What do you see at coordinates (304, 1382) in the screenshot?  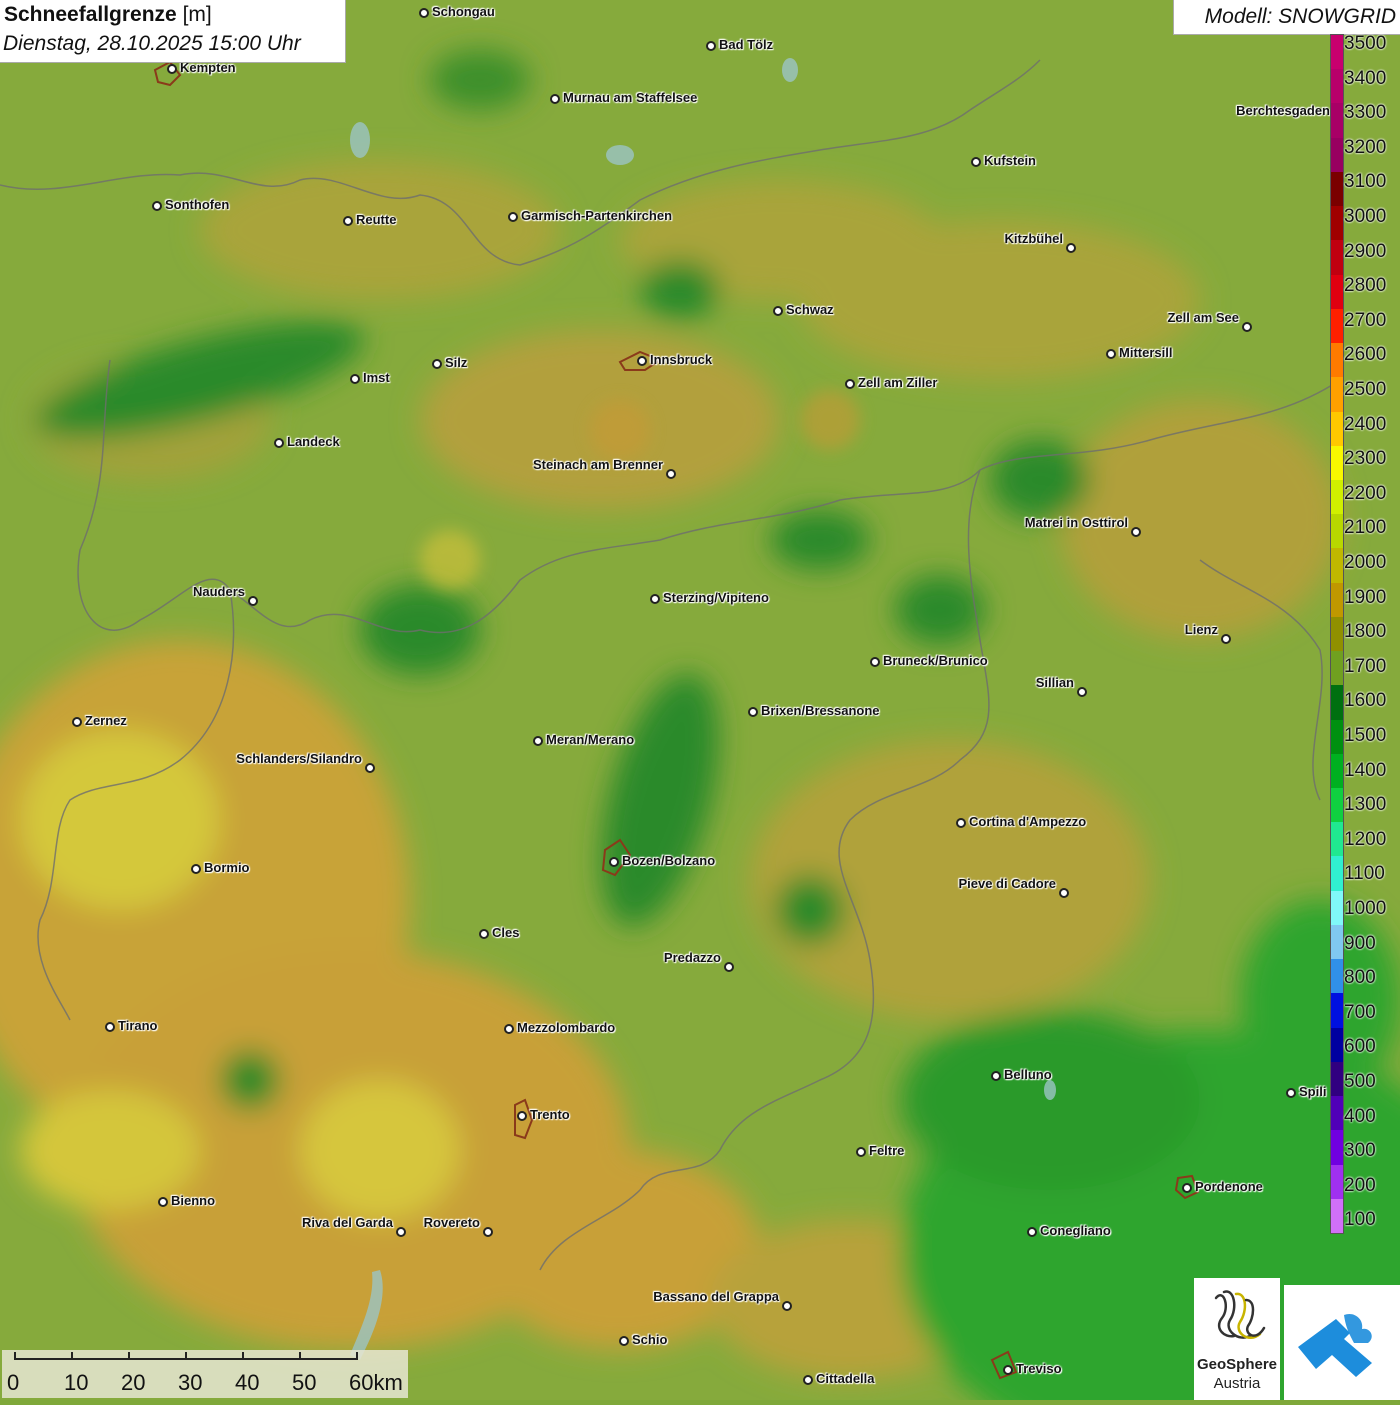 I see `scale-label: 50` at bounding box center [304, 1382].